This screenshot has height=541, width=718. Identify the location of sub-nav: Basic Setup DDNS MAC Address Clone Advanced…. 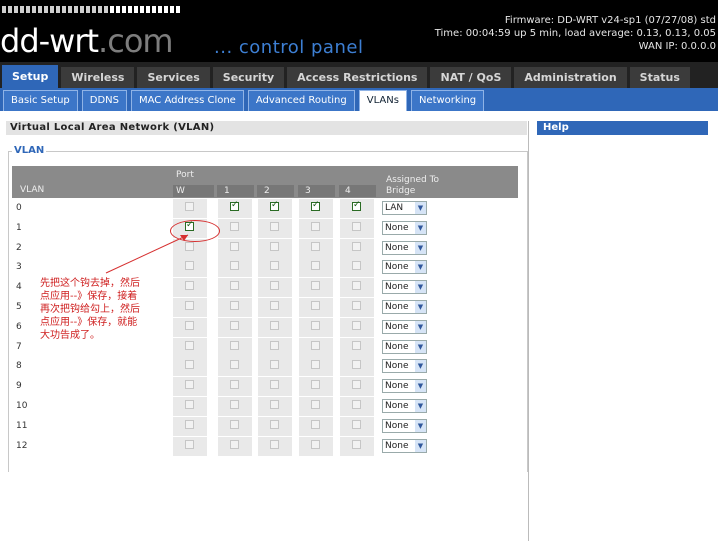
(359, 100).